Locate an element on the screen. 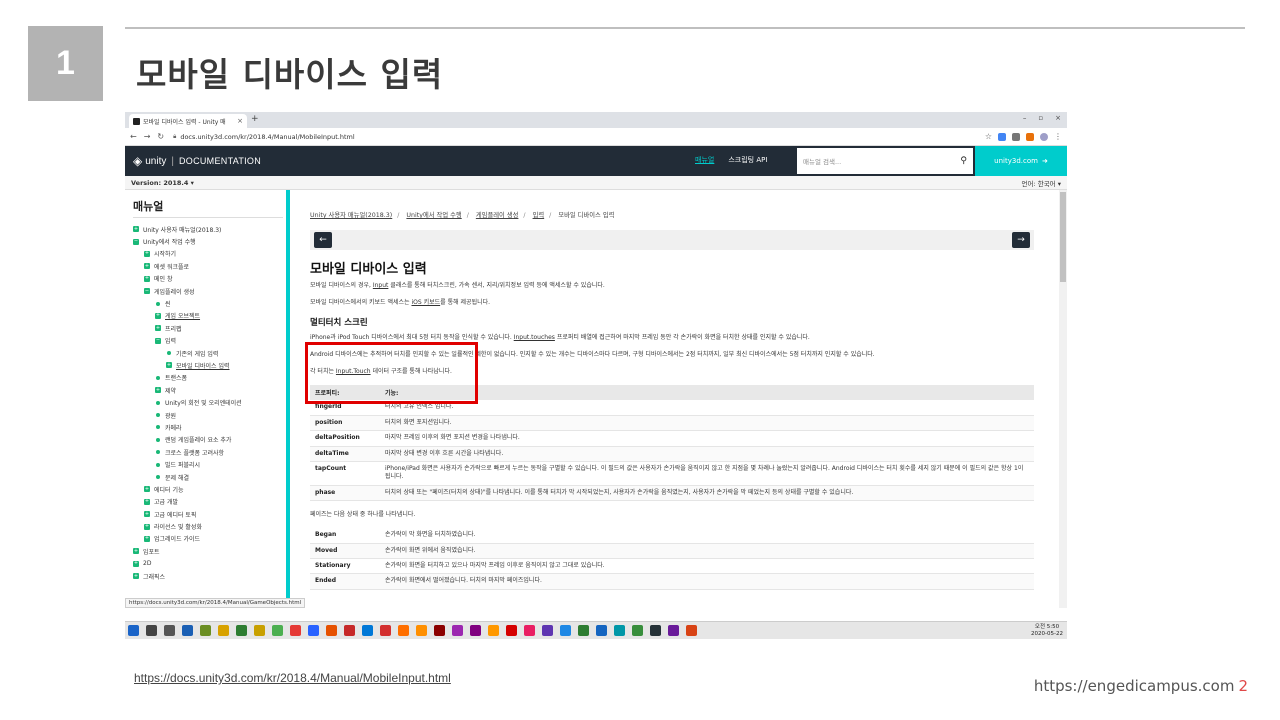 Image resolution: width=1280 pixels, height=720 pixels. new-tab-button: + is located at coordinates (255, 119).